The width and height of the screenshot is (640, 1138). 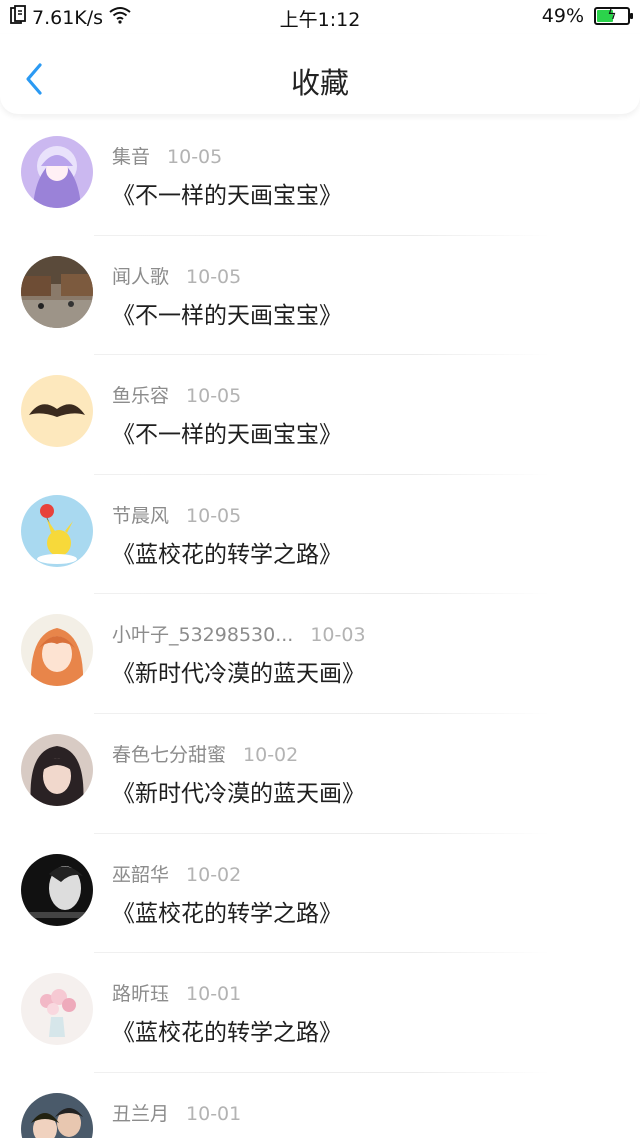 I want to click on list-item: 鱼乐容 10-05 《不一样的天画宝宝》, so click(x=320, y=415).